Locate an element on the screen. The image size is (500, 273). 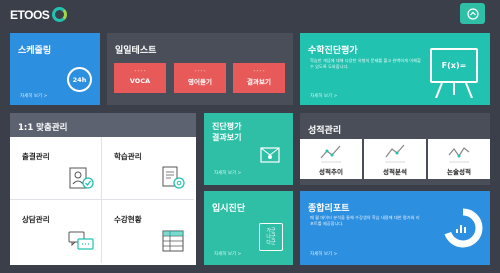
scroll-up-button is located at coordinates (472, 13).